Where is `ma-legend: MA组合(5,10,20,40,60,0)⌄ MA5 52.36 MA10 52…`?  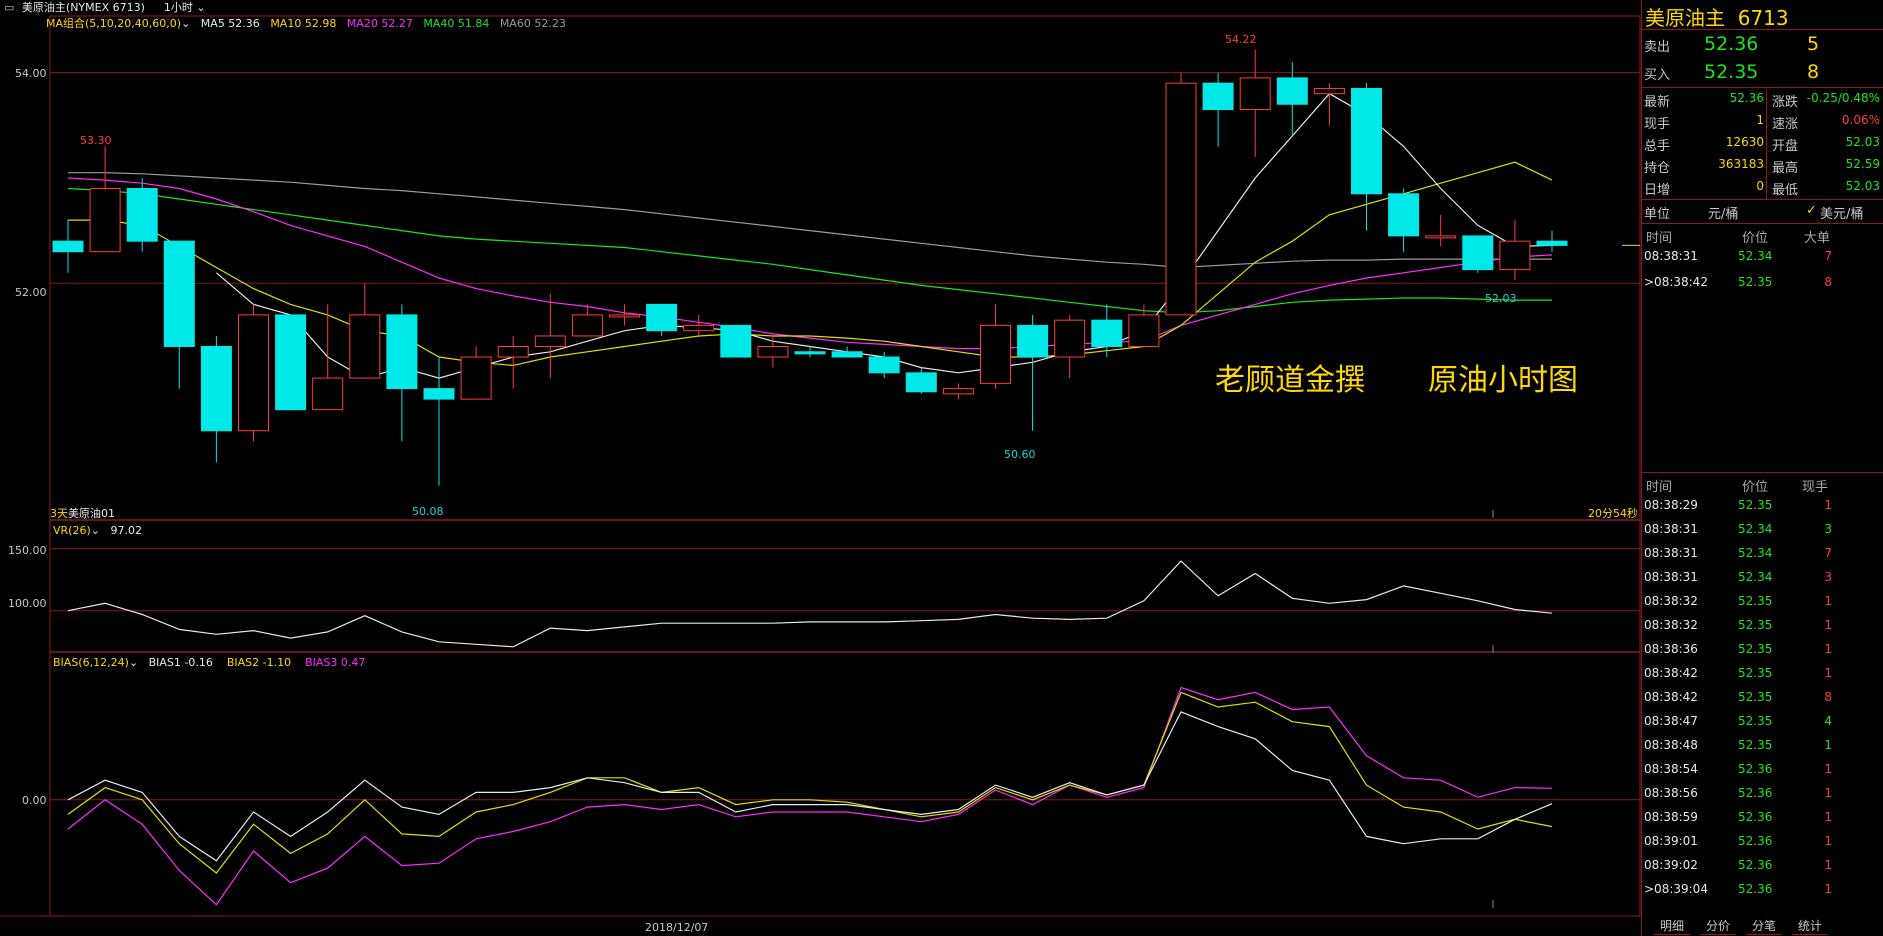 ma-legend: MA组合(5,10,20,40,60,0)⌄ MA5 52.36 MA10 52… is located at coordinates (306, 23).